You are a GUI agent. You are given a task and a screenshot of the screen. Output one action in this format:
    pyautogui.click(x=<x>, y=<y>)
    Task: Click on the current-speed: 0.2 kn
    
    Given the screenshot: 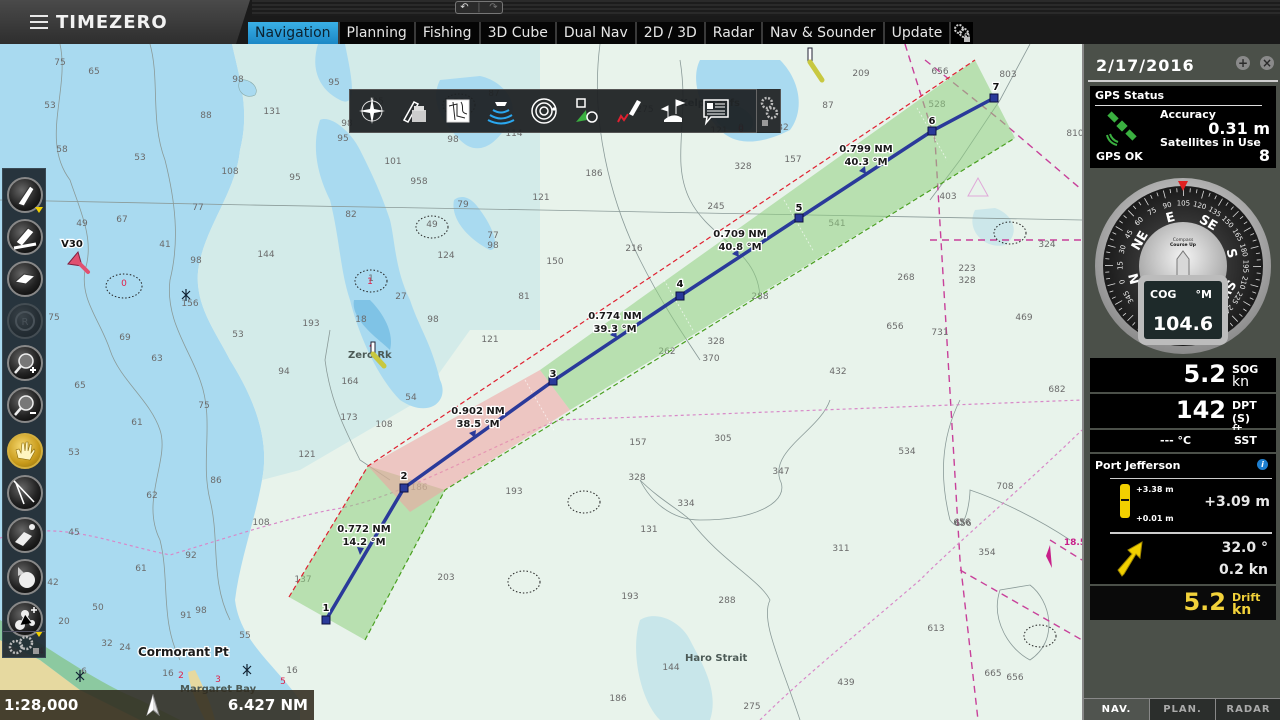 What is the action you would take?
    pyautogui.click(x=1243, y=570)
    